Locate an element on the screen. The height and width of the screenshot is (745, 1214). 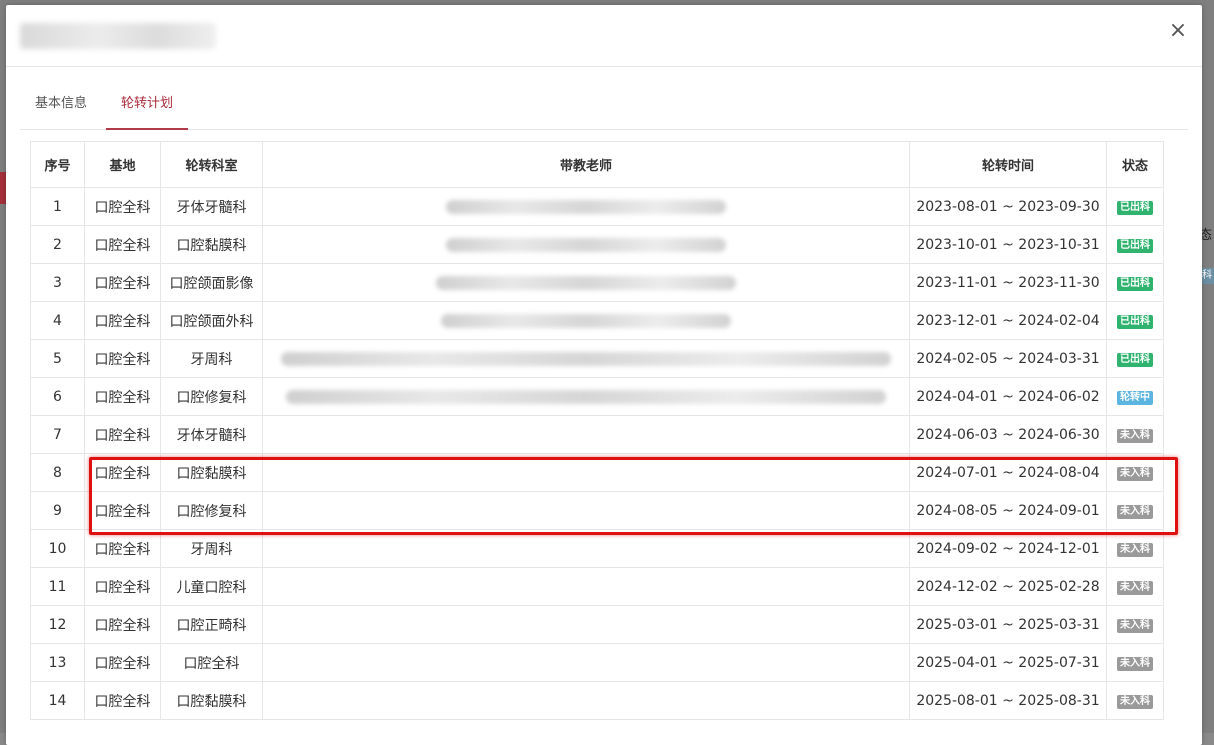
row-index: 1 is located at coordinates (57, 206).